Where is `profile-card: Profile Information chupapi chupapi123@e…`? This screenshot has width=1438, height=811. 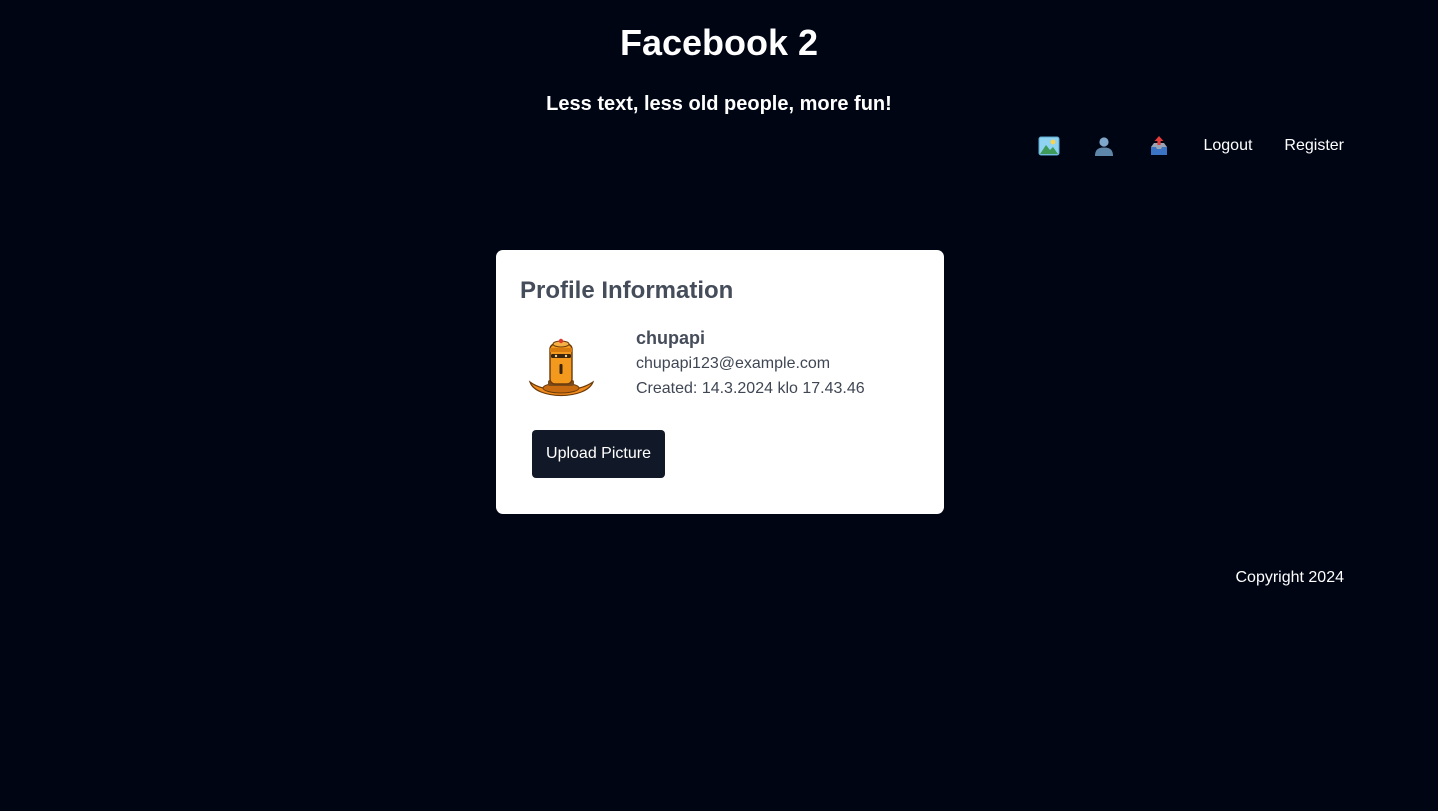 profile-card: Profile Information chupapi chupapi123@e… is located at coordinates (720, 382).